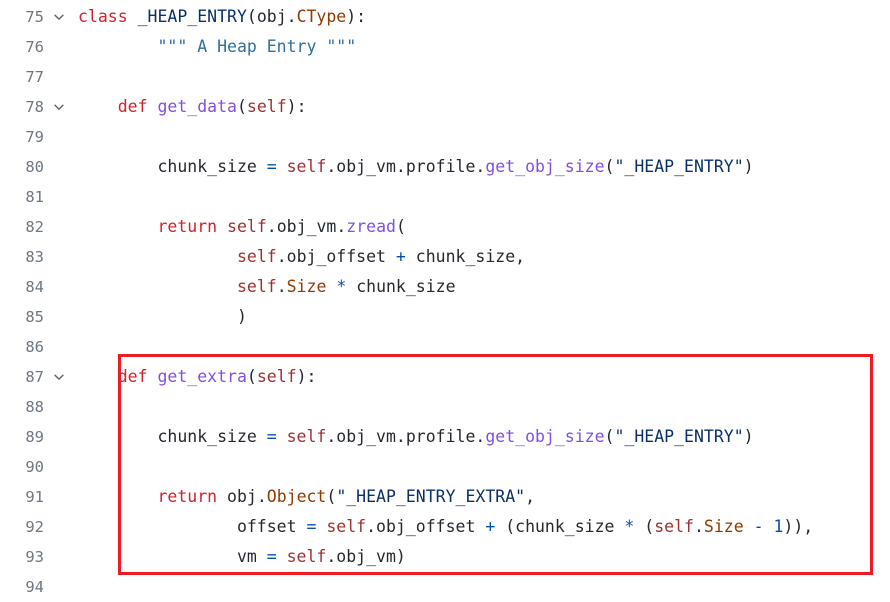 This screenshot has width=890, height=602. I want to click on code-line: 85 ), so click(445, 317).